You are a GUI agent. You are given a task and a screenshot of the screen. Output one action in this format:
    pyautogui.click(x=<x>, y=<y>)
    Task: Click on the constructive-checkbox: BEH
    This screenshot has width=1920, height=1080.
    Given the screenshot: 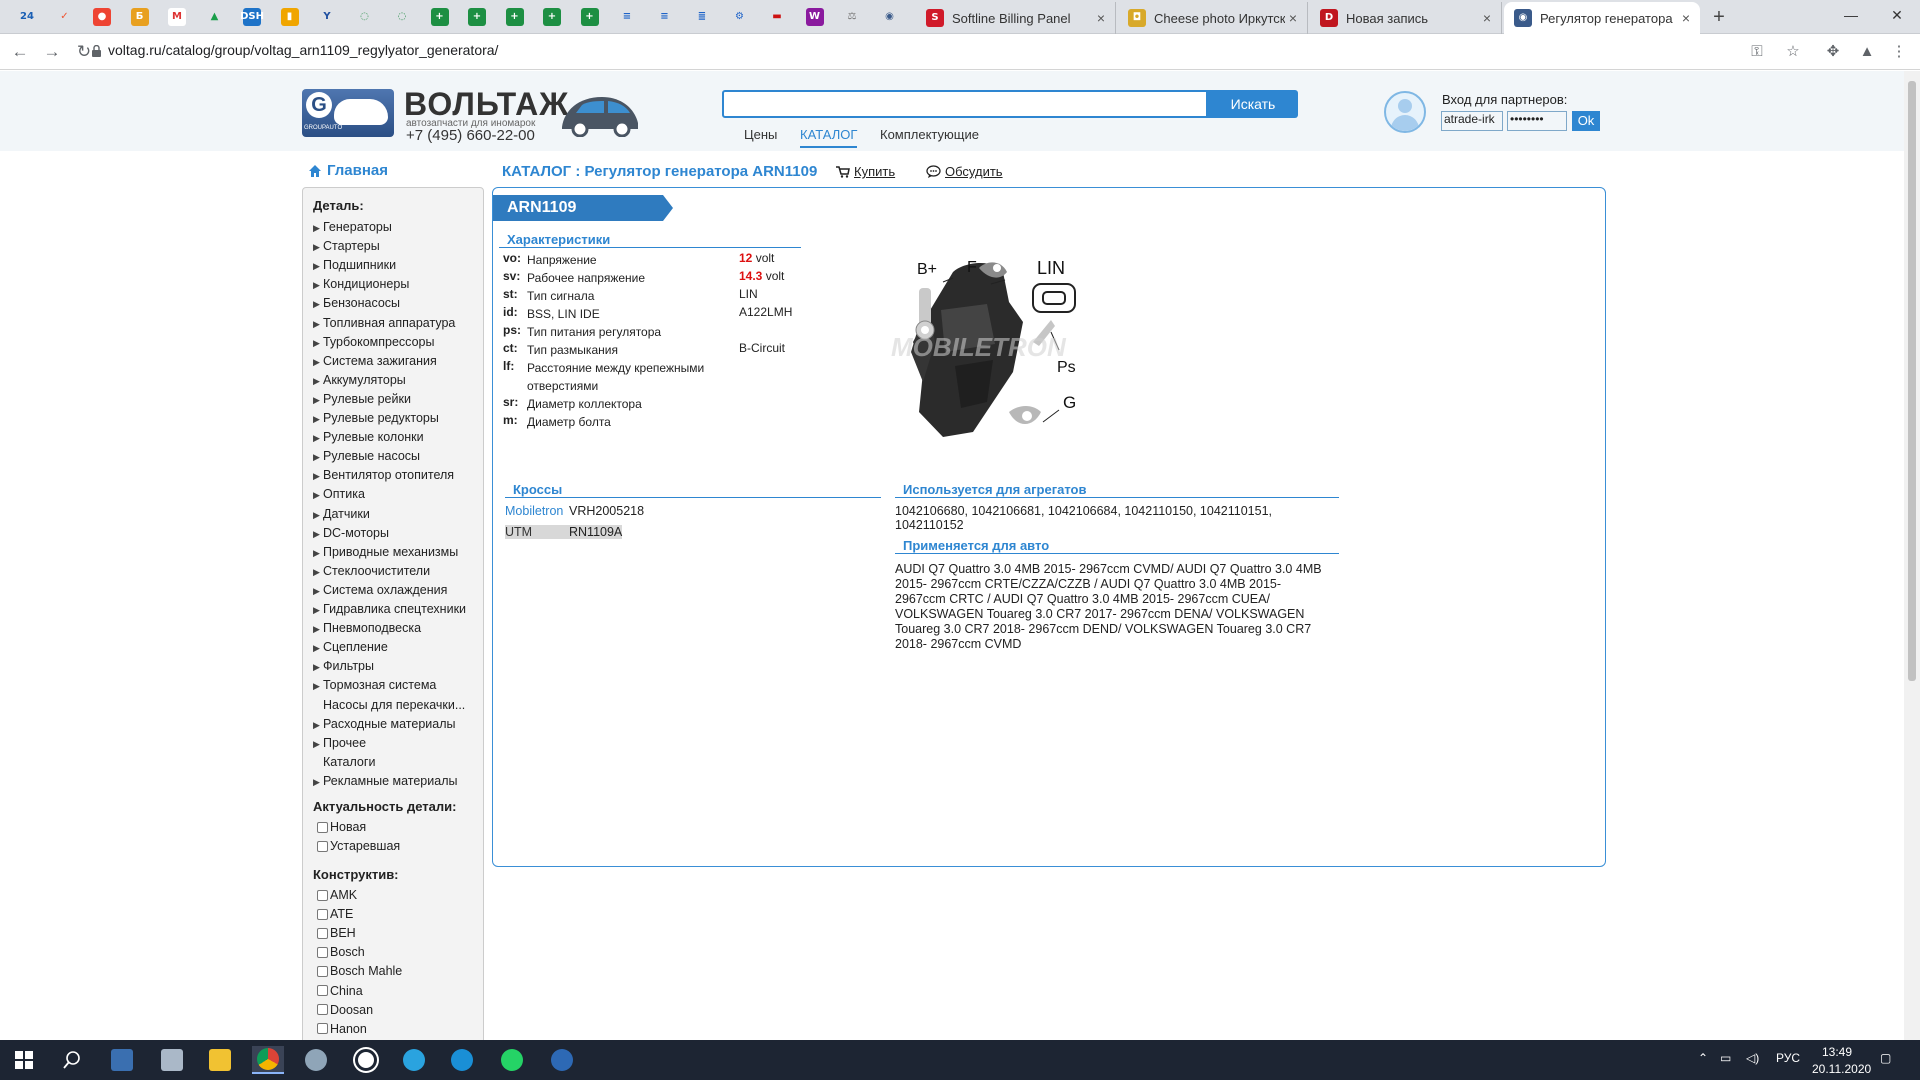 What is the action you would take?
    pyautogui.click(x=336, y=933)
    